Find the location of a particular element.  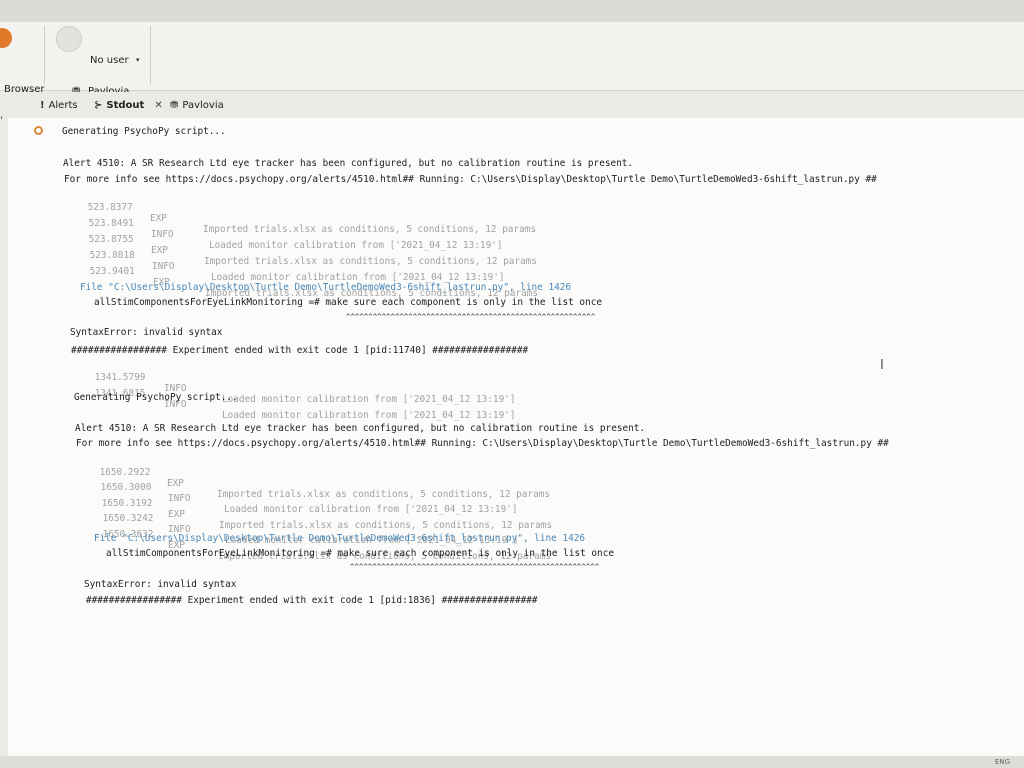

close-icon: ✕ is located at coordinates (158, 105).